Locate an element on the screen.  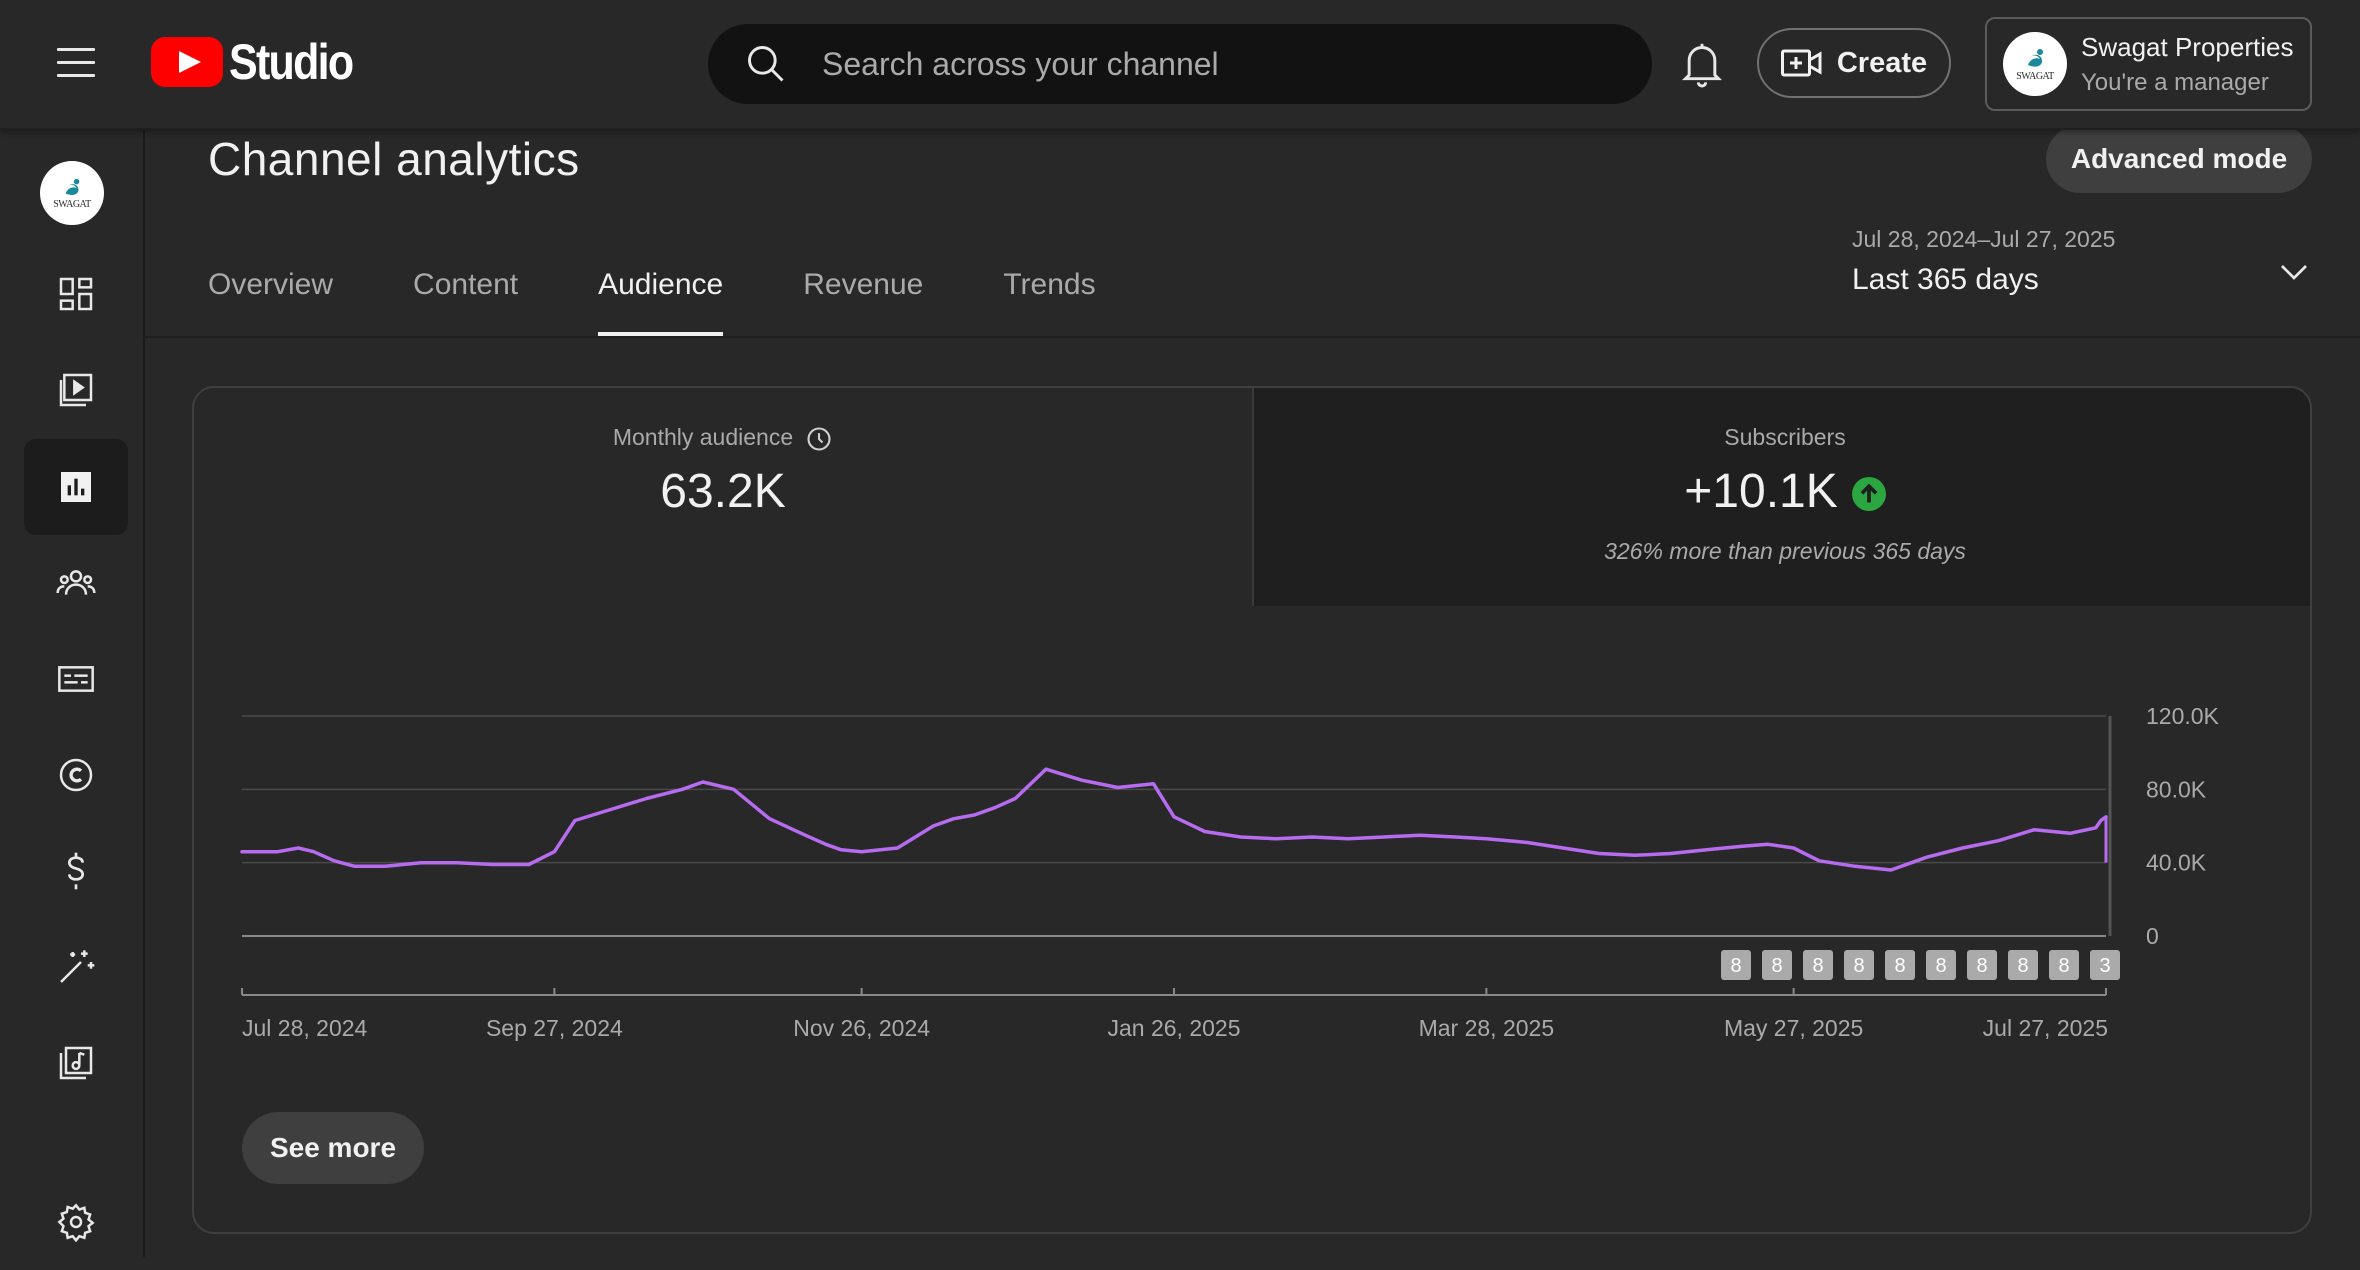
magic-wand-icon is located at coordinates (77, 966).